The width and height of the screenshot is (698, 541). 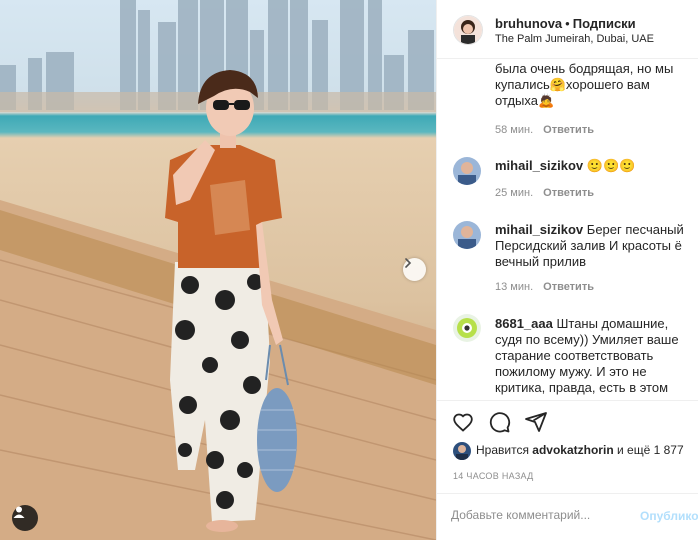 What do you see at coordinates (499, 422) in the screenshot?
I see `comment-bubble-icon` at bounding box center [499, 422].